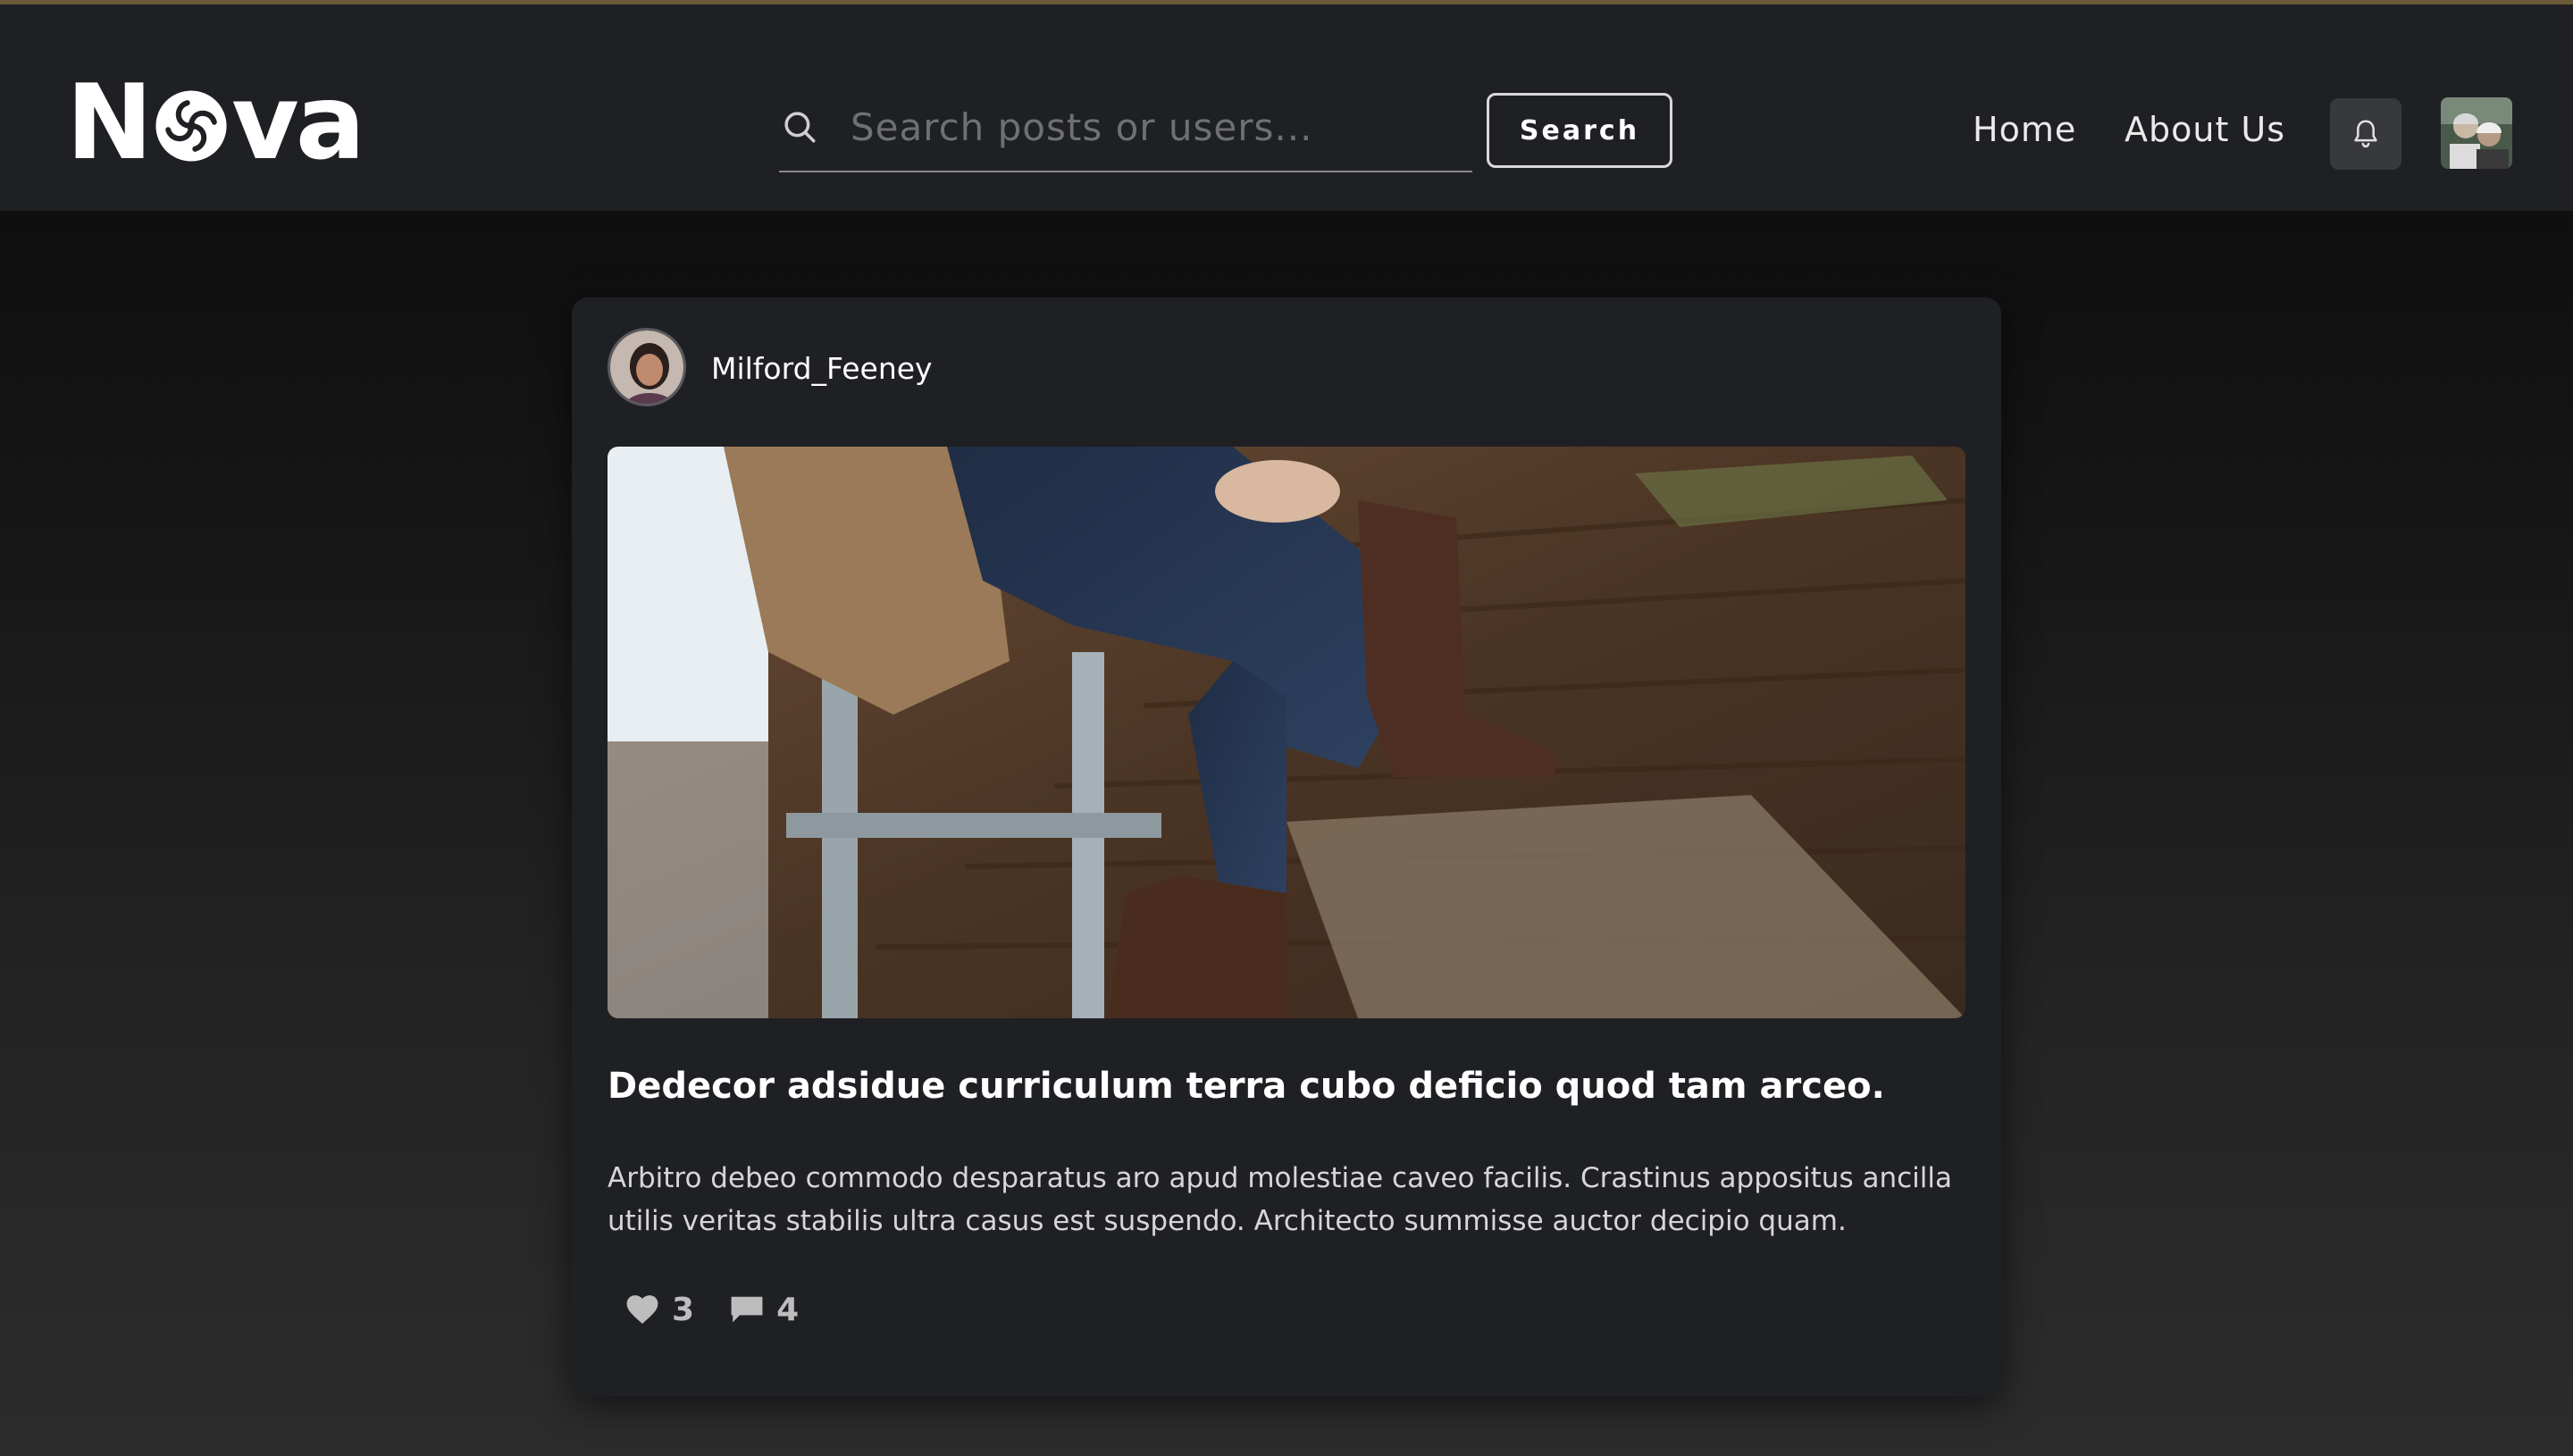 The height and width of the screenshot is (1456, 2573). I want to click on logo-text-n: N, so click(109, 122).